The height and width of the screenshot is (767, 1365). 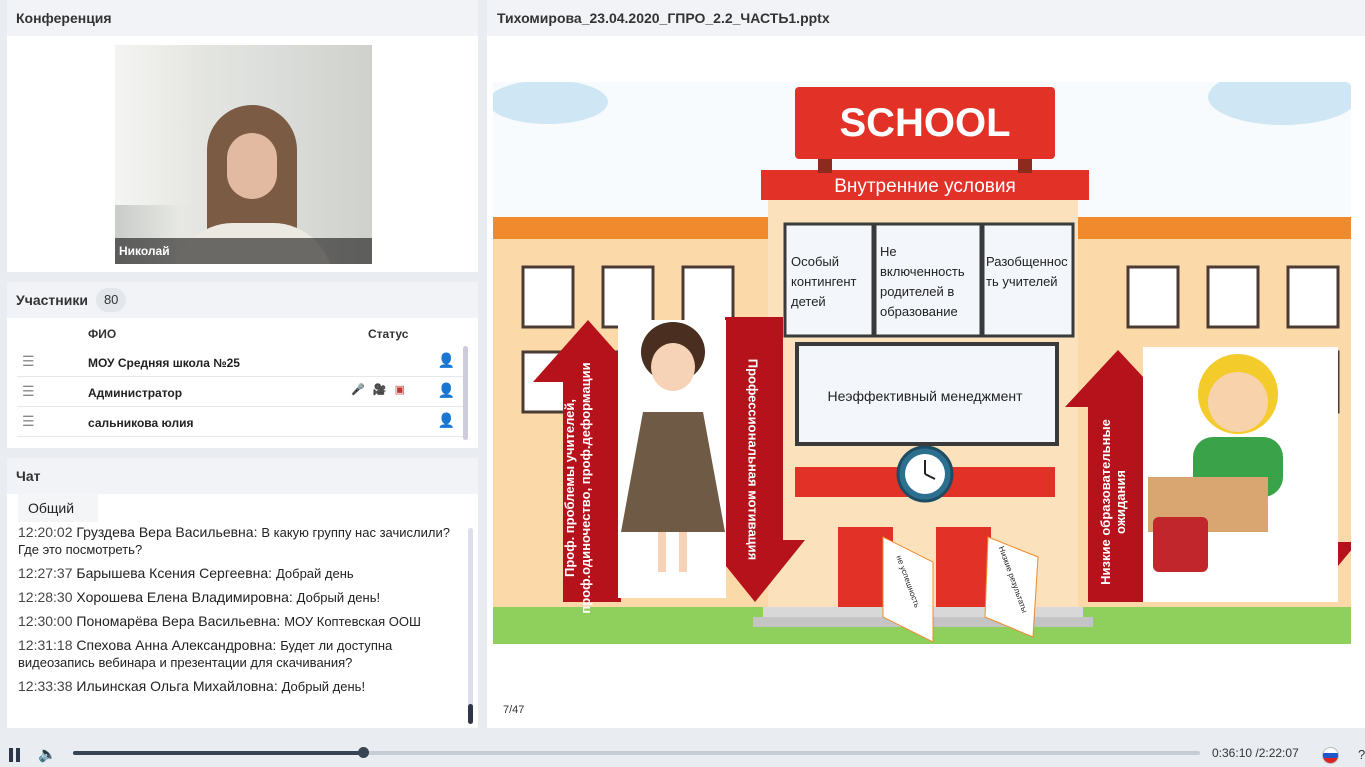 What do you see at coordinates (470, 626) in the screenshot?
I see `chat-scrollbar` at bounding box center [470, 626].